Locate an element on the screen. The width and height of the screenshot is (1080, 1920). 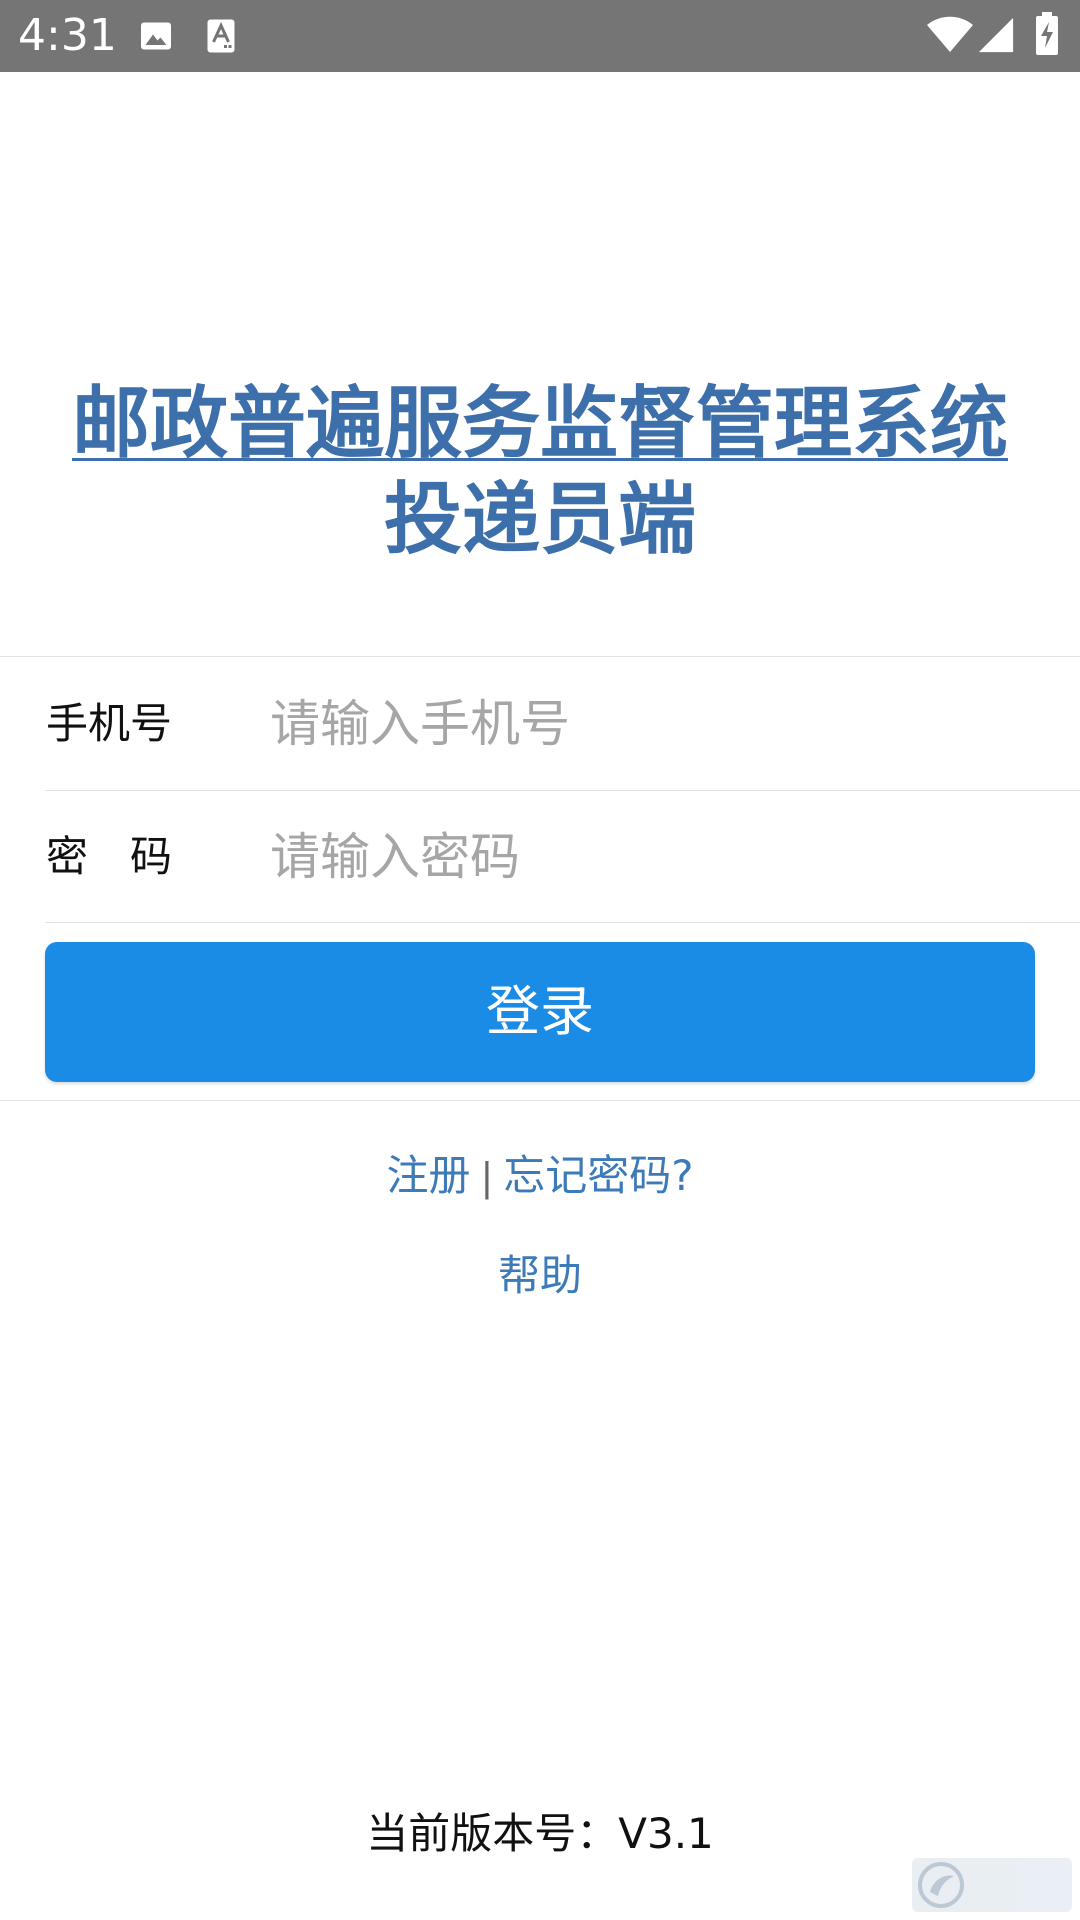
password-input is located at coordinates (660, 857).